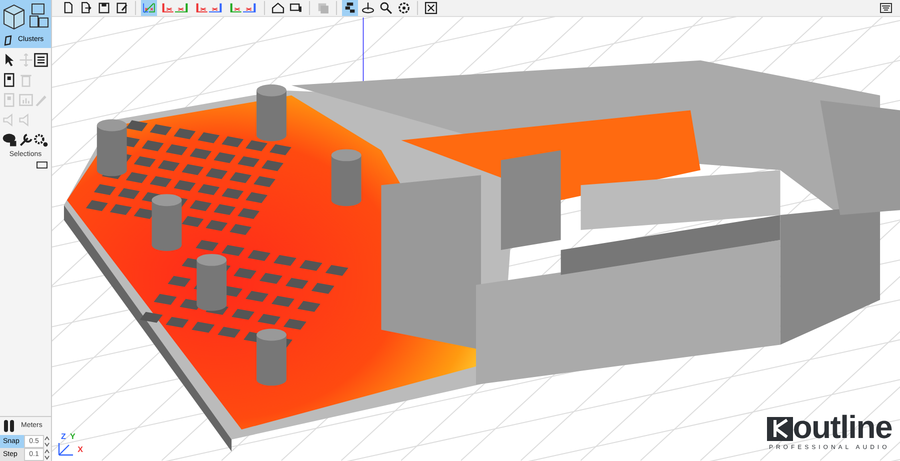 Image resolution: width=900 pixels, height=461 pixels. I want to click on settings-button, so click(404, 8).